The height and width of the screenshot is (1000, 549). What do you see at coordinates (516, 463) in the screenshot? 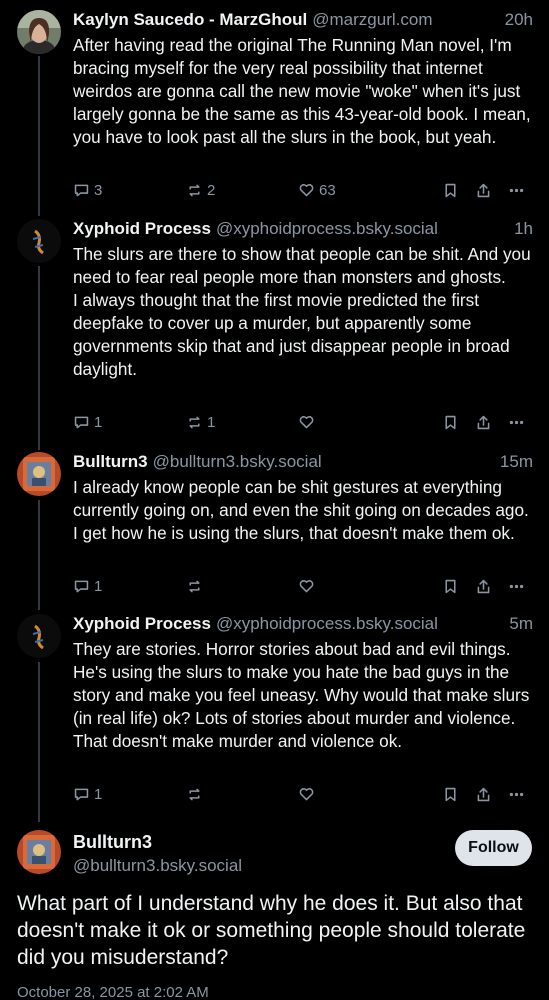
I see `post-time: 15m` at bounding box center [516, 463].